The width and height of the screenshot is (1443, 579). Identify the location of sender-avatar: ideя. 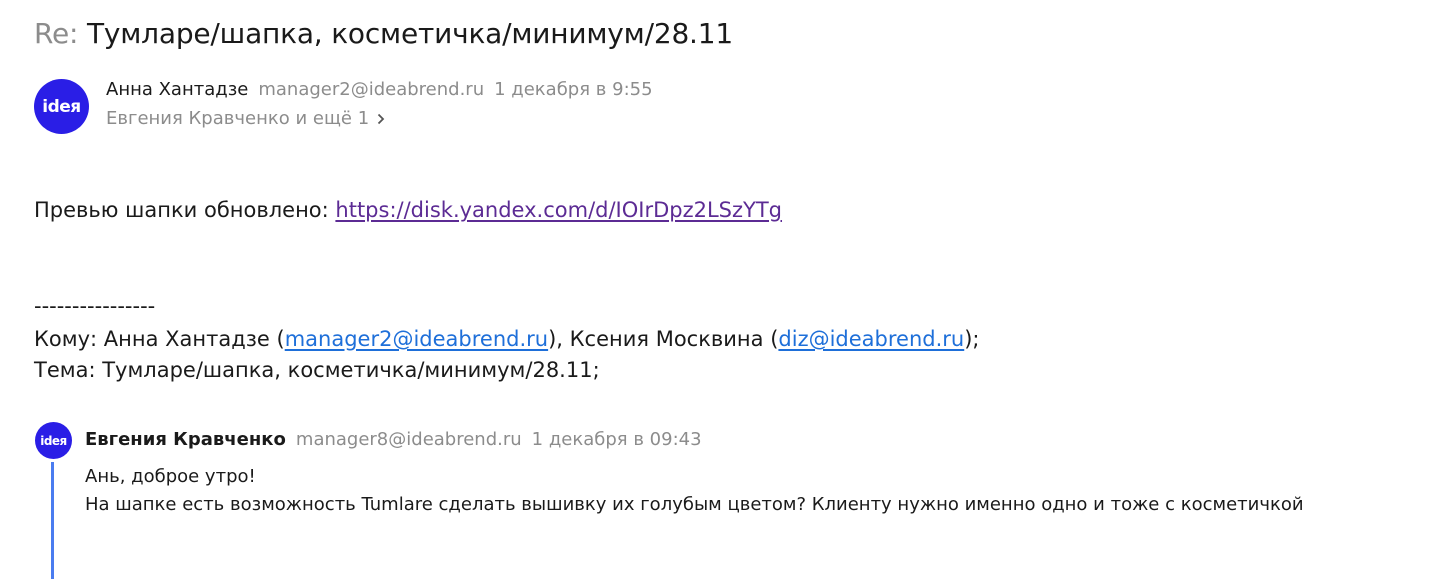
(61, 106).